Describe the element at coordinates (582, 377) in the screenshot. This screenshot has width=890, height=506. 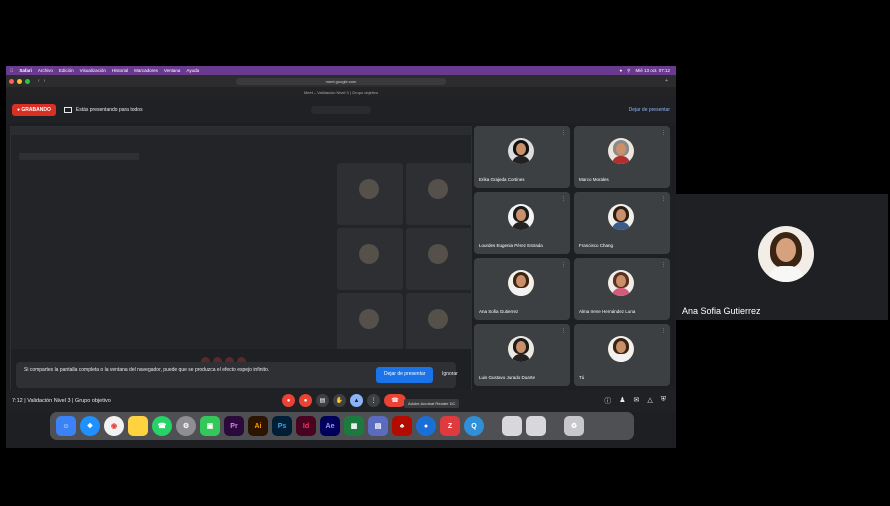
I see `participant-name: Tú` at that location.